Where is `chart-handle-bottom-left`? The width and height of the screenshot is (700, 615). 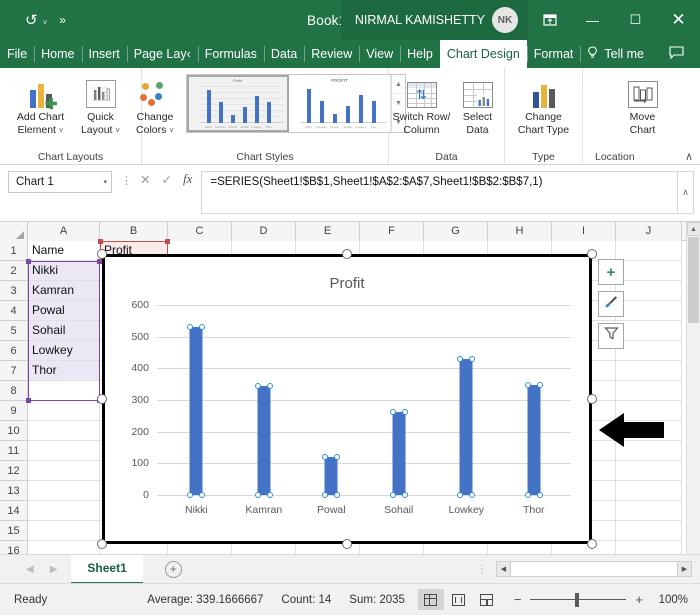 chart-handle-bottom-left is located at coordinates (102, 544).